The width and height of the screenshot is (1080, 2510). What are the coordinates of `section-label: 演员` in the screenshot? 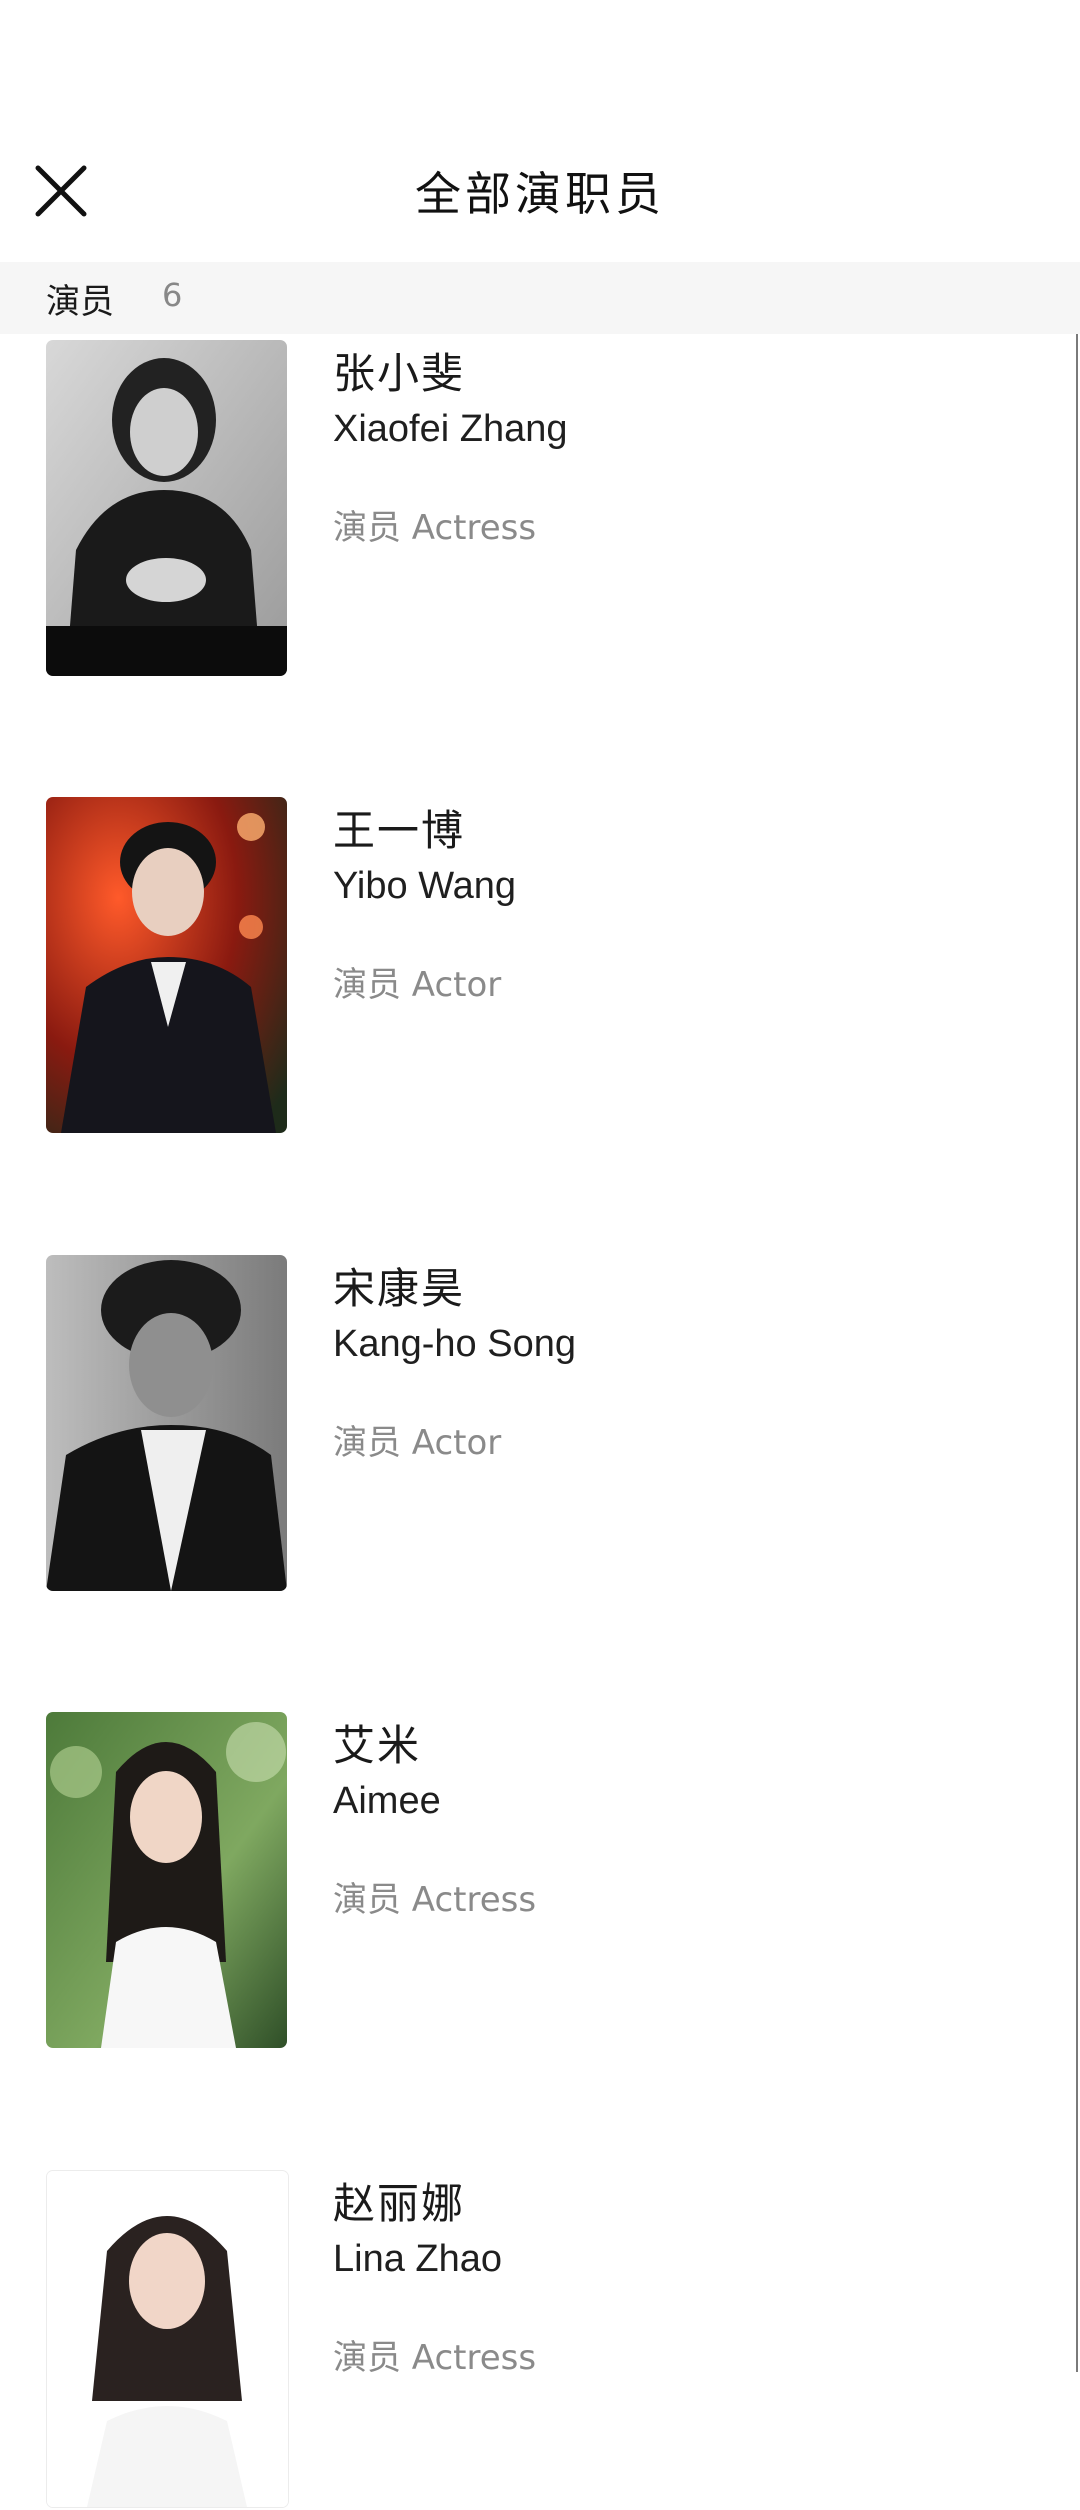 It's located at (80, 302).